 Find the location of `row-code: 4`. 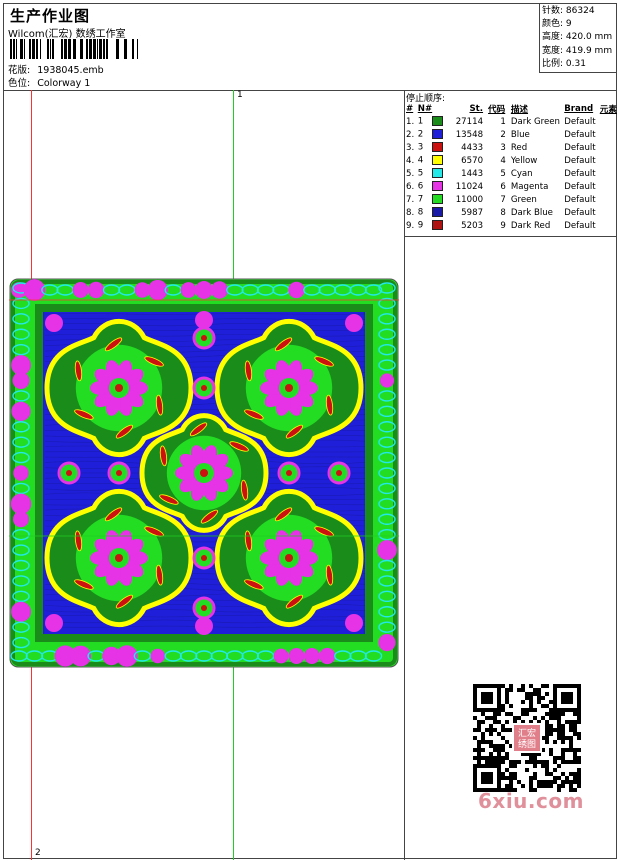

row-code: 4 is located at coordinates (503, 160).